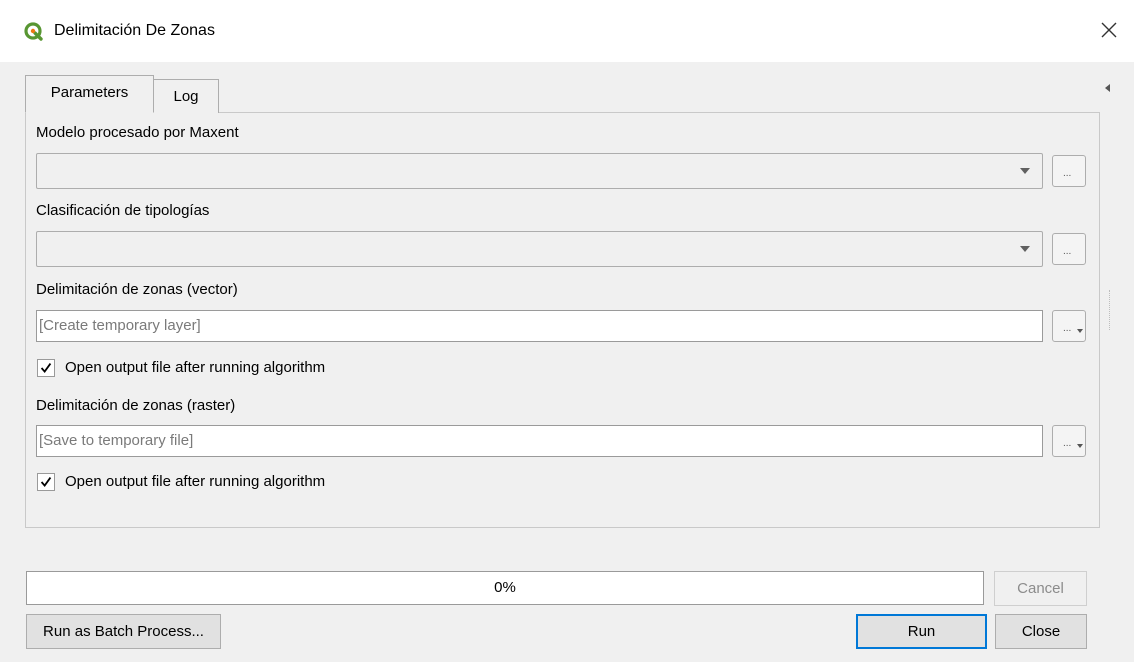 This screenshot has width=1134, height=662. Describe the element at coordinates (567, 31) in the screenshot. I see `title-bar: Delimitación De Zonas` at that location.